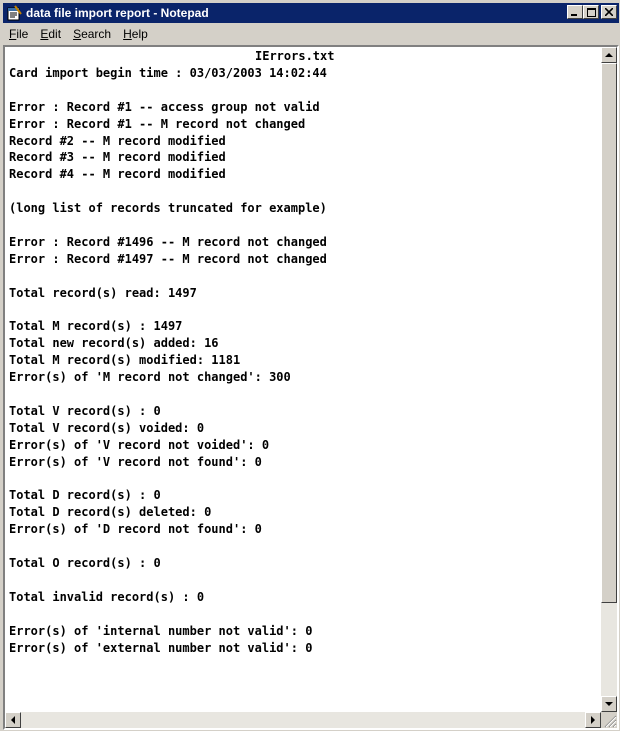 This screenshot has width=620, height=733. I want to click on notepad-icon, so click(14, 13).